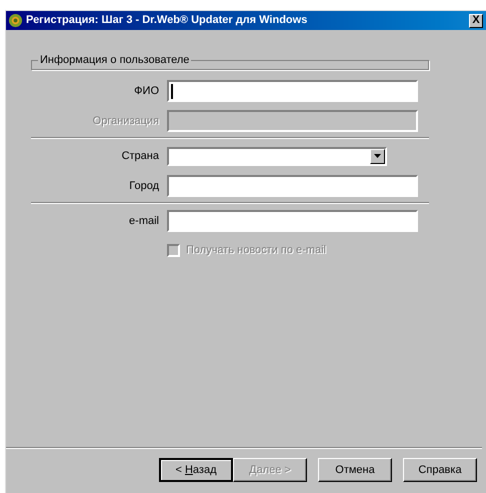  Describe the element at coordinates (167, 20) in the screenshot. I see `window-title: Регистрация: Шаг 3 - Dr.Web® Updater для Windows` at that location.